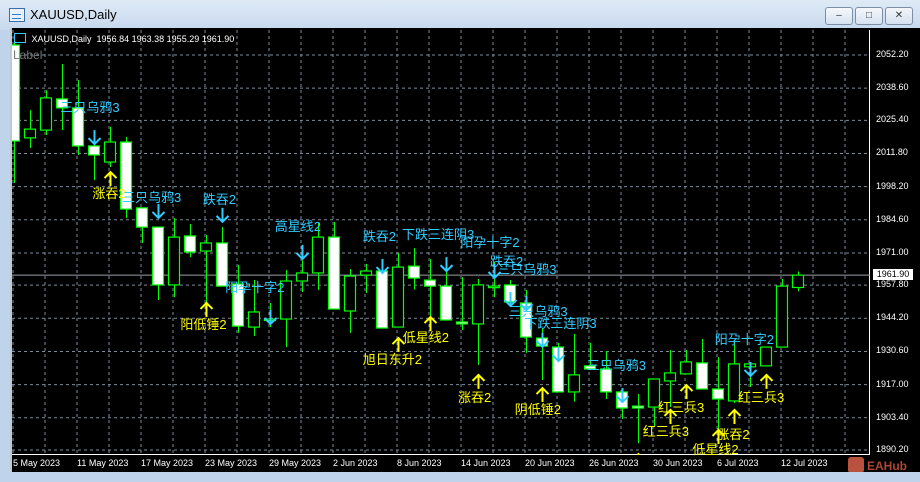 The image size is (920, 482). I want to click on price-tick-label: 1890.20, so click(892, 448).